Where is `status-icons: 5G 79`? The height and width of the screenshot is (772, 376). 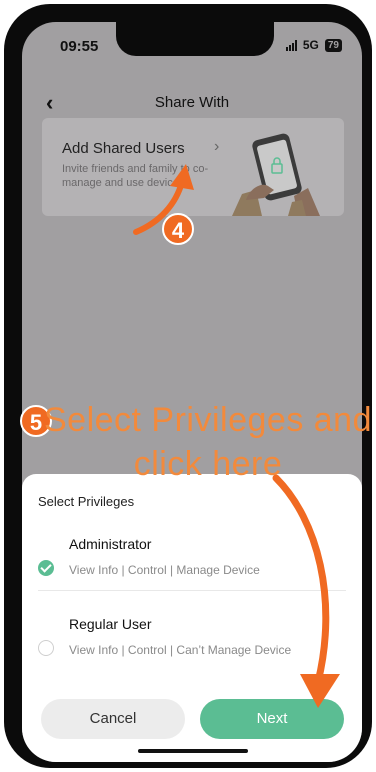 status-icons: 5G 79 is located at coordinates (313, 45).